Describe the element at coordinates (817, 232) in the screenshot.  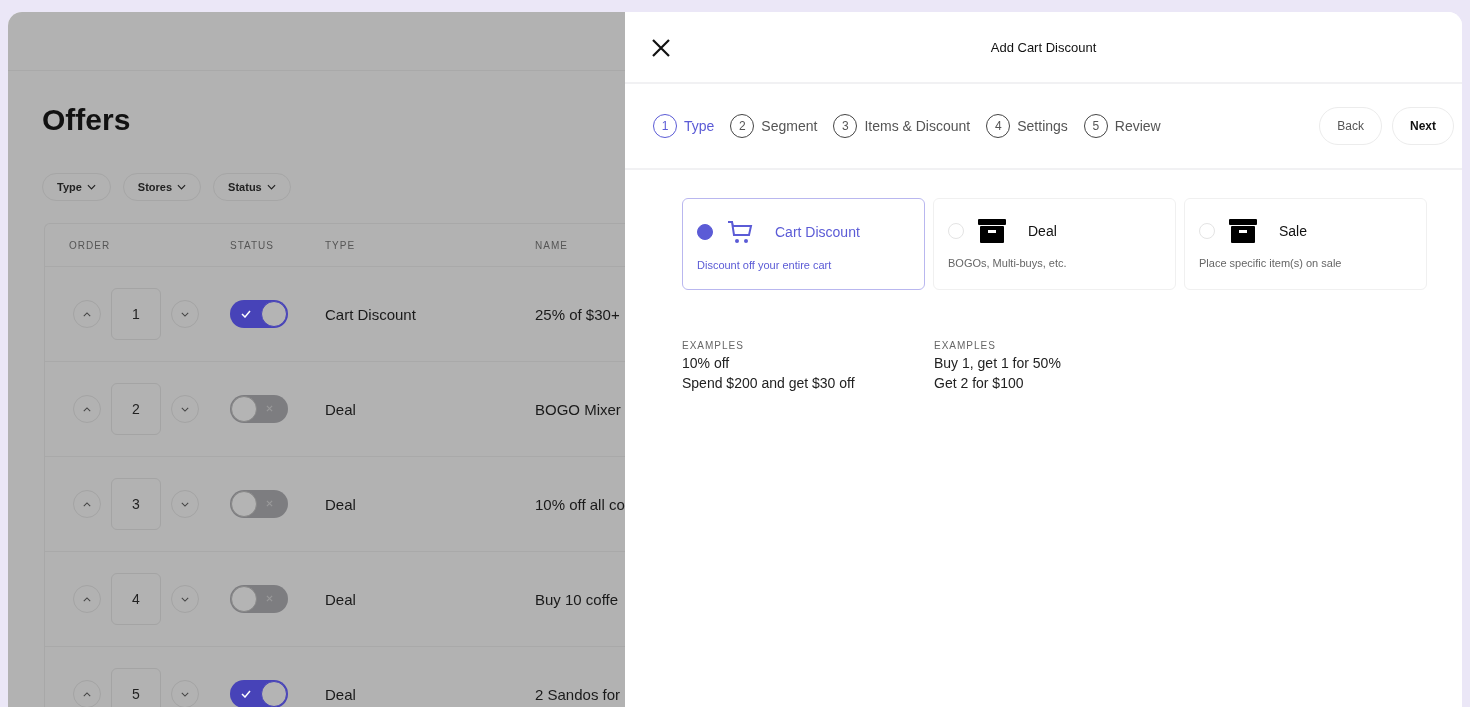
I see `option-title: Cart Discount` at that location.